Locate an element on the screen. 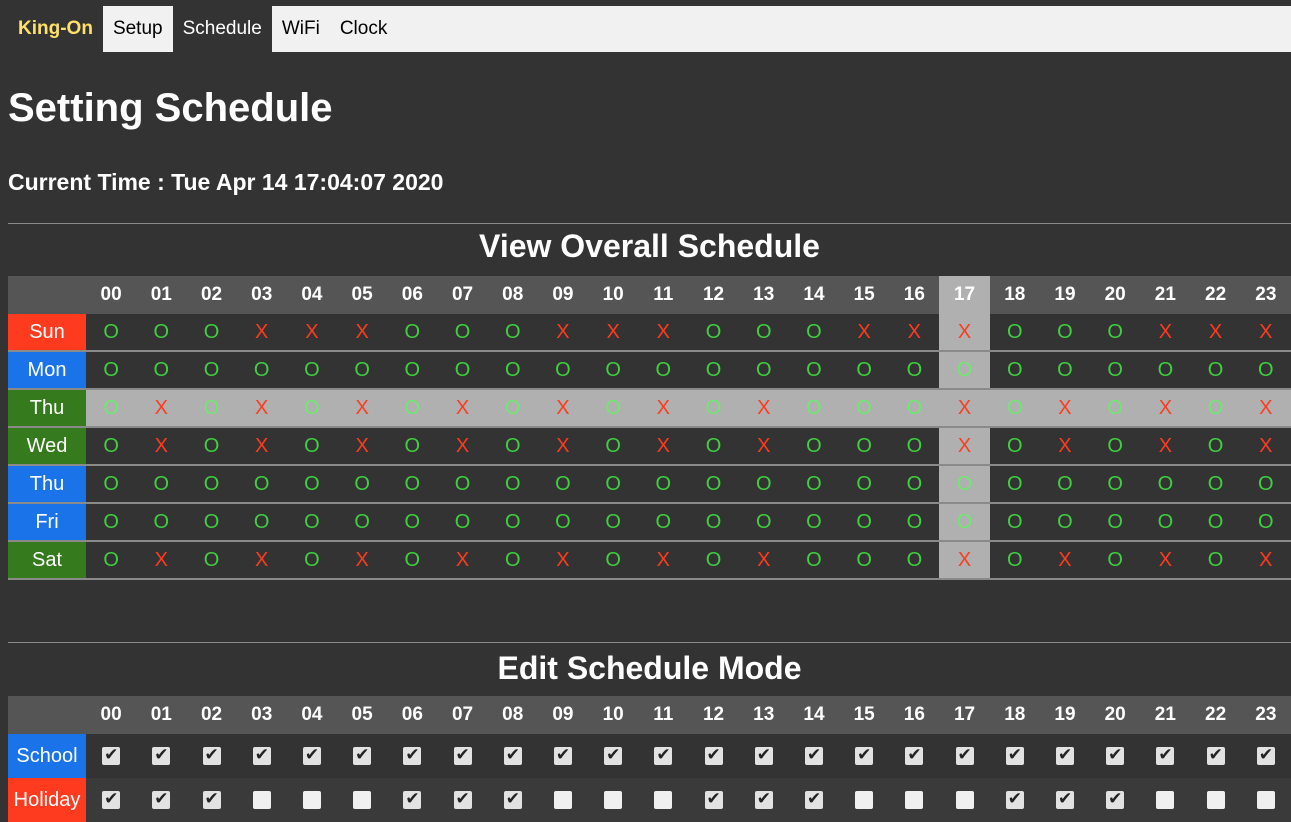  hour-header: 00 is located at coordinates (111, 715).